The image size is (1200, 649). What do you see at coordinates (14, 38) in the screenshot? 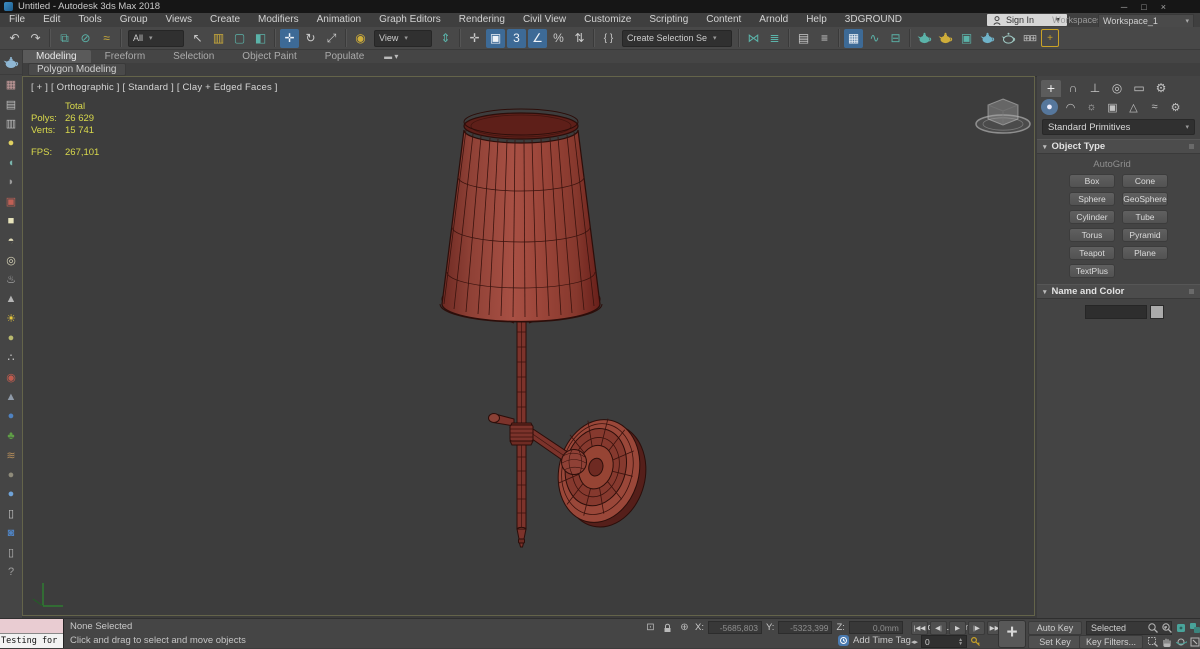
I see `undo-icon: ↶` at bounding box center [14, 38].